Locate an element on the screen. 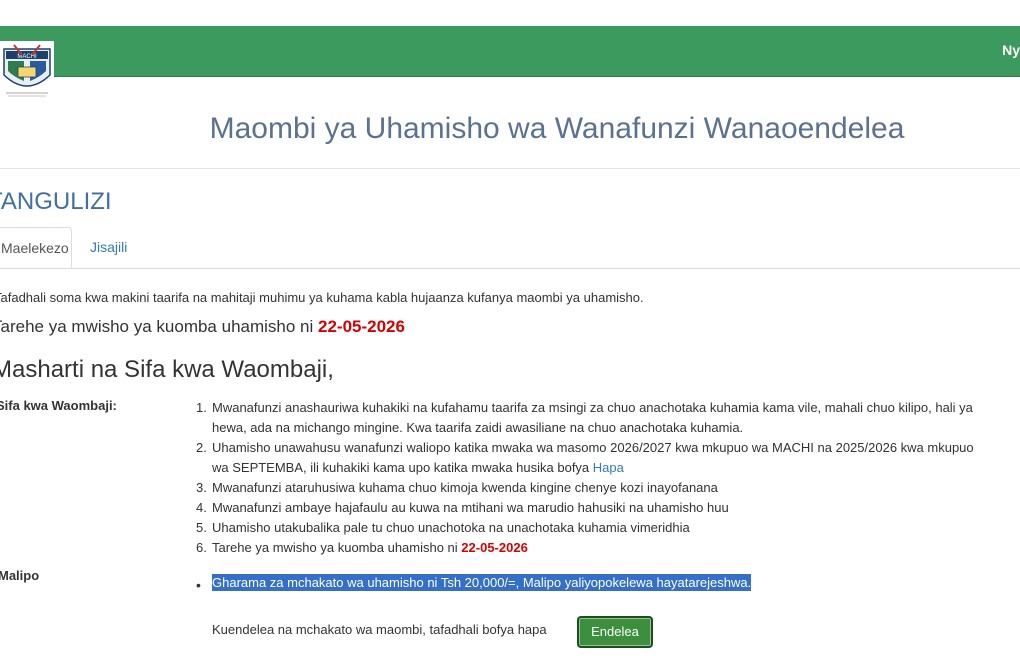  item-number: 4. is located at coordinates (201, 507).